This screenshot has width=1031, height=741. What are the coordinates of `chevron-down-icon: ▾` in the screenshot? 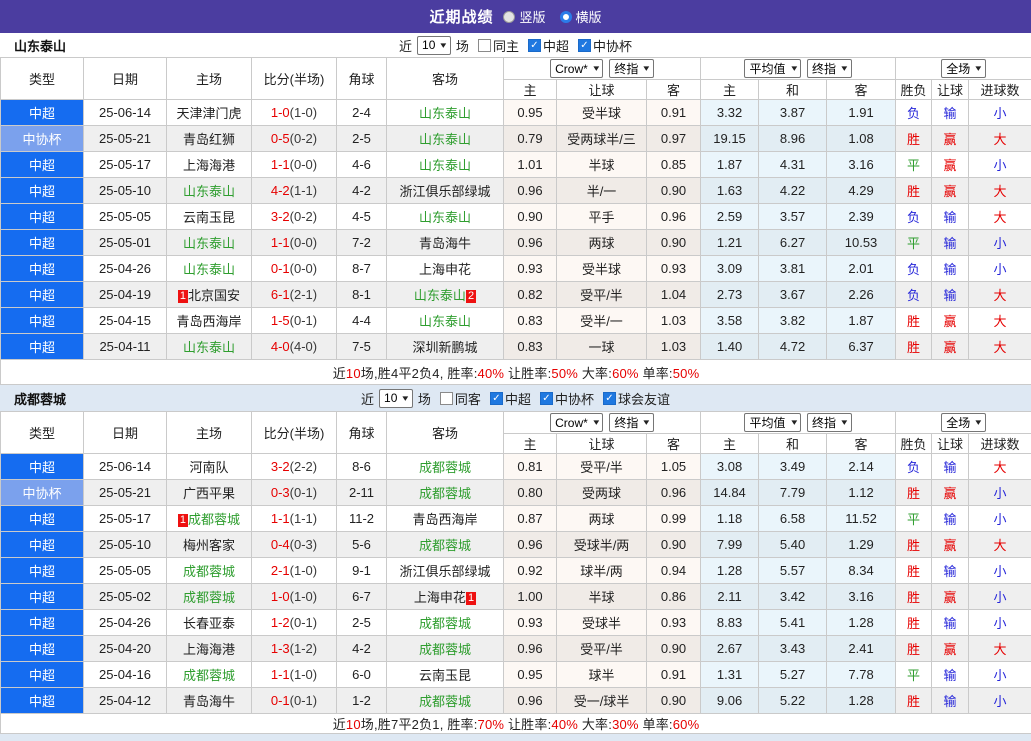 It's located at (844, 68).